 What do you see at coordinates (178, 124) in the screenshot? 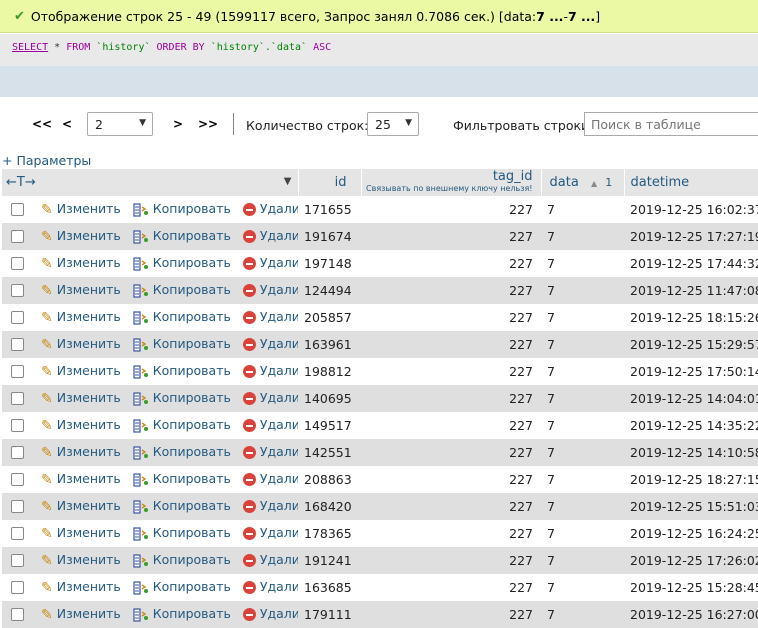
I see `next-page-button: >` at bounding box center [178, 124].